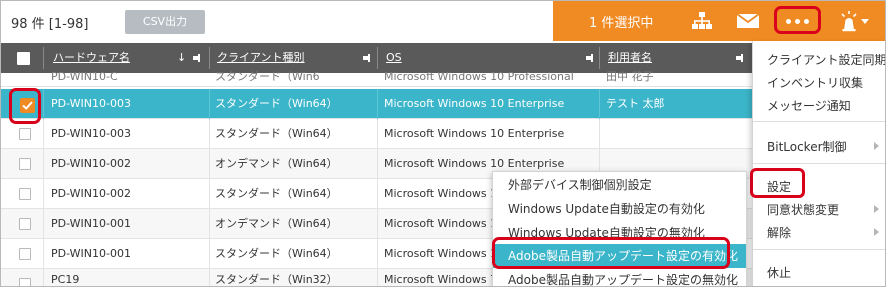 The width and height of the screenshot is (886, 287). I want to click on highlight-settings, so click(777, 183).